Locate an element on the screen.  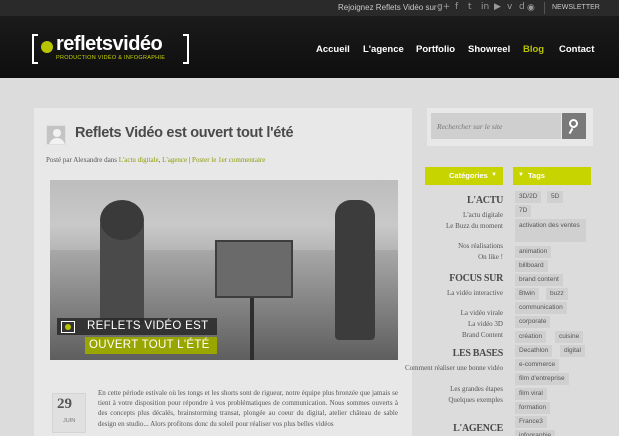
image-caption-line1: REFLETS VIDÉO EST is located at coordinates (137, 326).